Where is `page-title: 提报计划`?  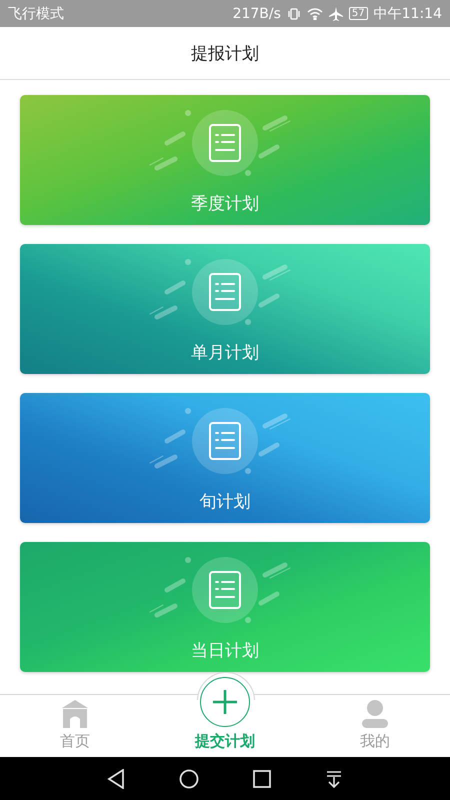
page-title: 提报计划 is located at coordinates (225, 53).